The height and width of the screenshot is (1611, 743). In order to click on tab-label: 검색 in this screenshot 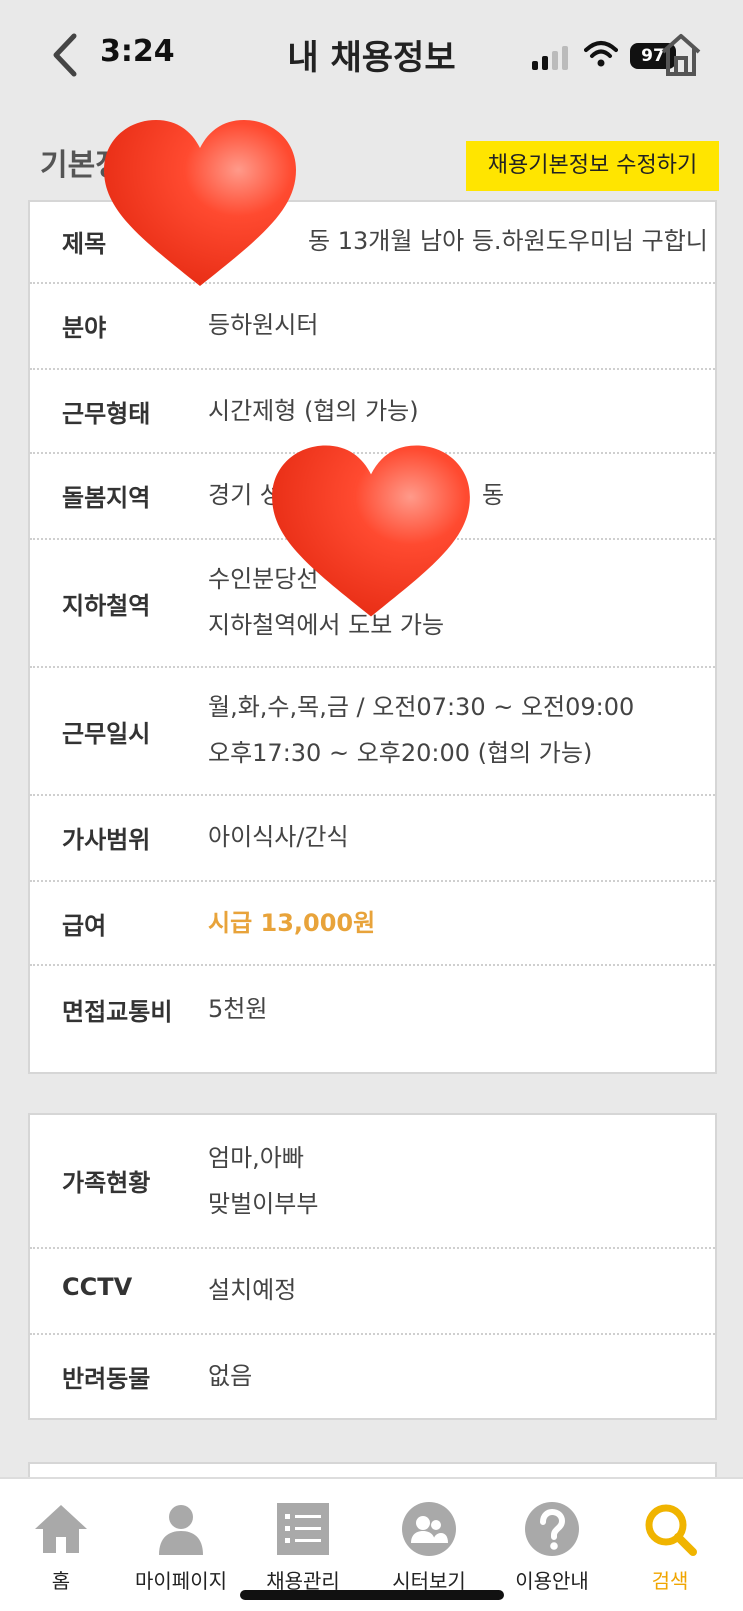, I will do `click(670, 1581)`.